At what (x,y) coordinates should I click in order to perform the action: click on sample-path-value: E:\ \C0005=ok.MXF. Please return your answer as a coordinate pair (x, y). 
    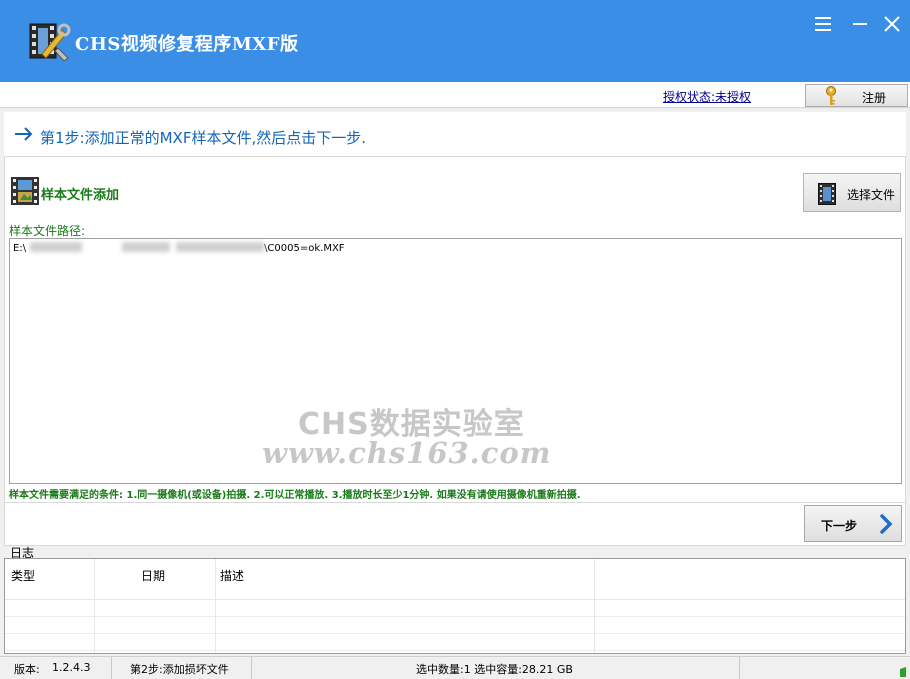
    Looking at the image, I should click on (179, 247).